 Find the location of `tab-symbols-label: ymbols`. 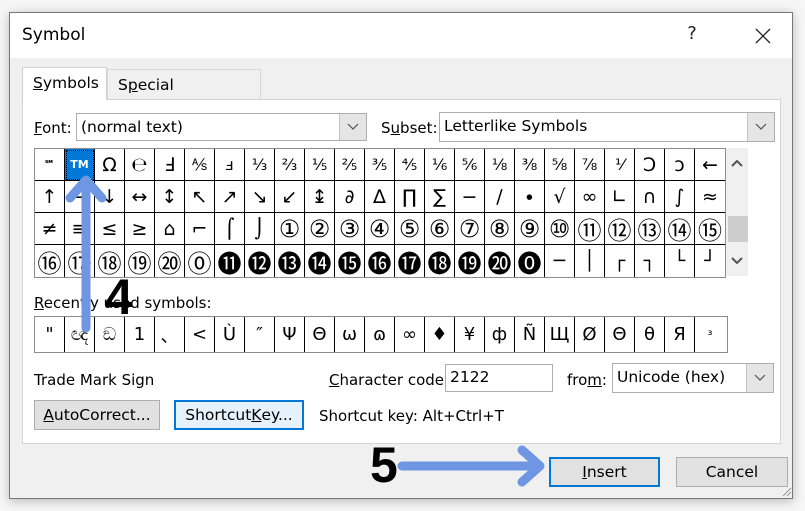

tab-symbols-label: ymbols is located at coordinates (70, 83).